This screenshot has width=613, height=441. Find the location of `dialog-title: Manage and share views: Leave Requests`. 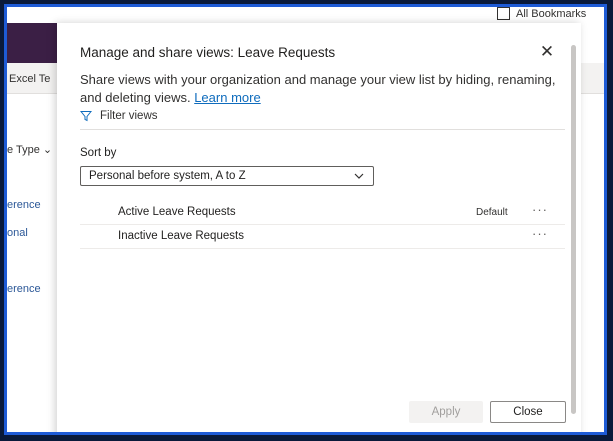

dialog-title: Manage and share views: Leave Requests is located at coordinates (208, 52).